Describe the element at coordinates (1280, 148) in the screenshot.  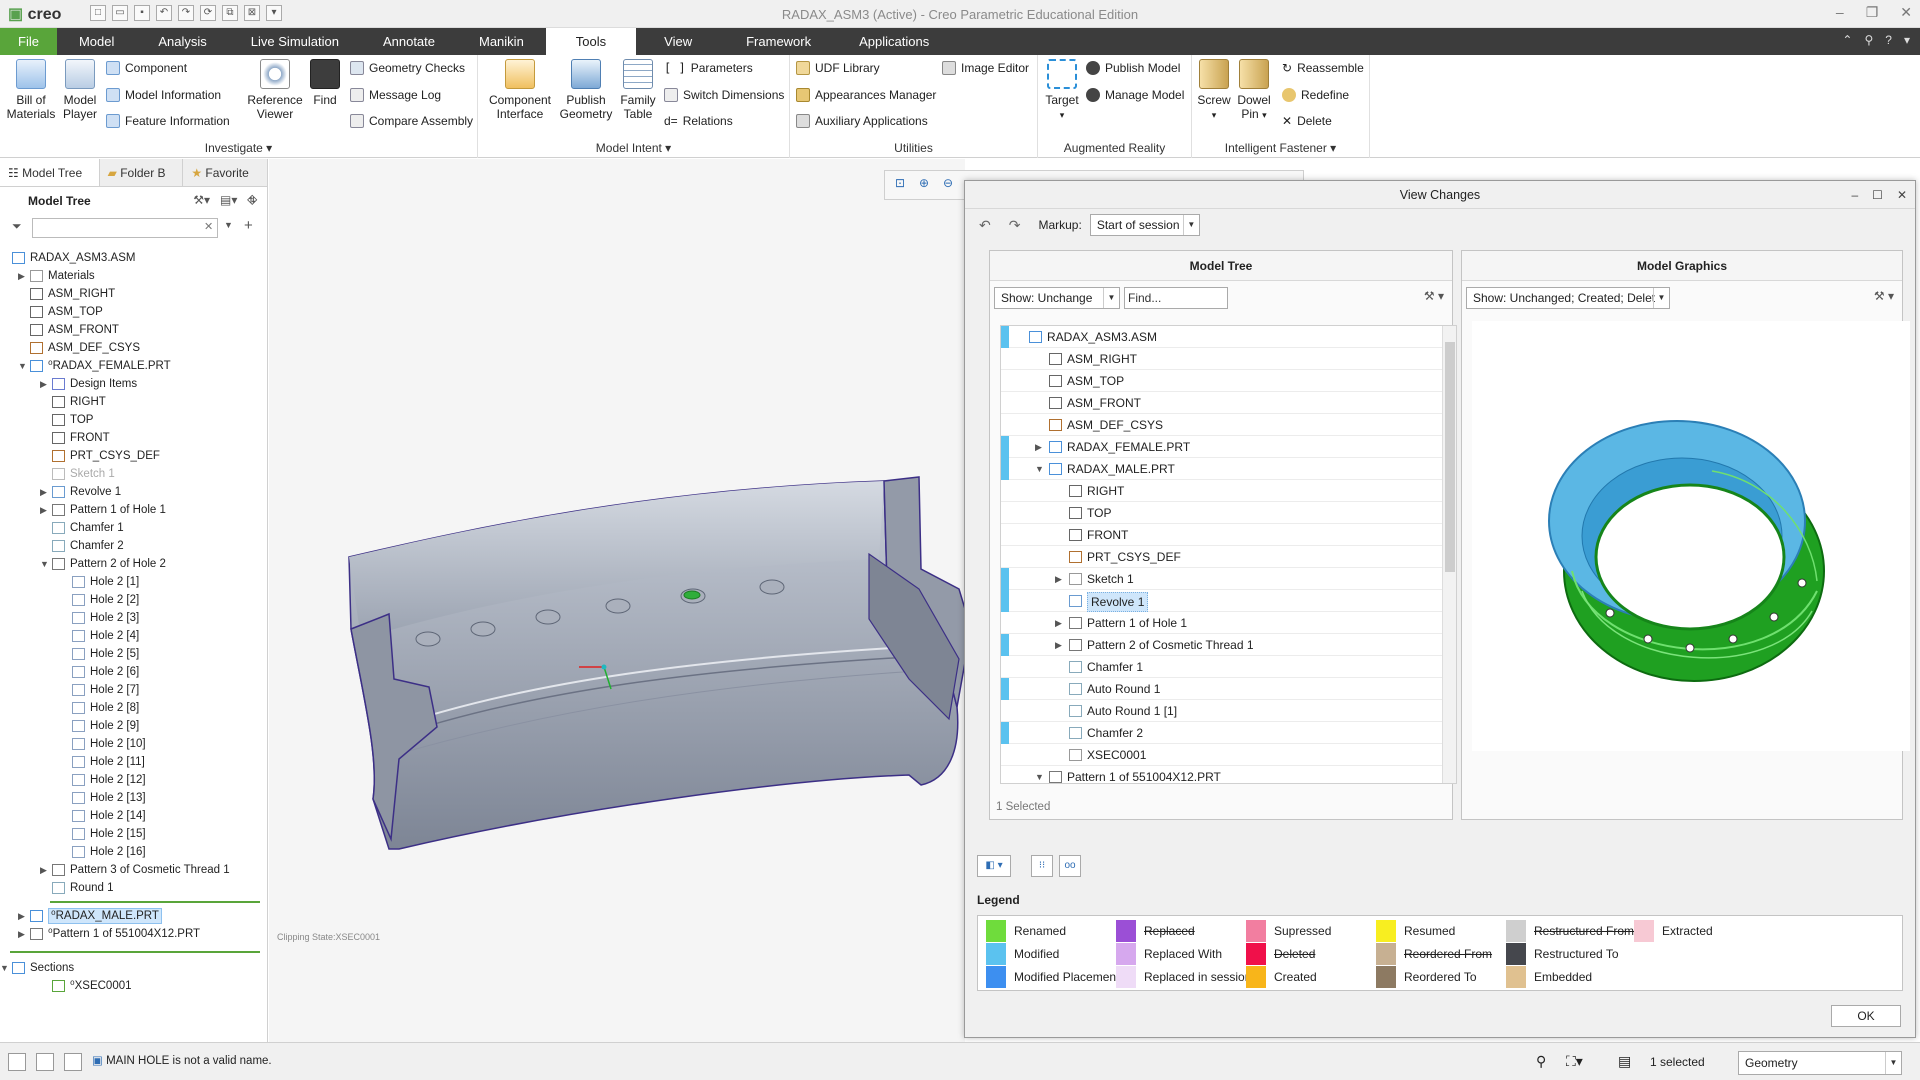
I see `intelligent-fastener-group-label: Intelligent Fastener ▾` at that location.